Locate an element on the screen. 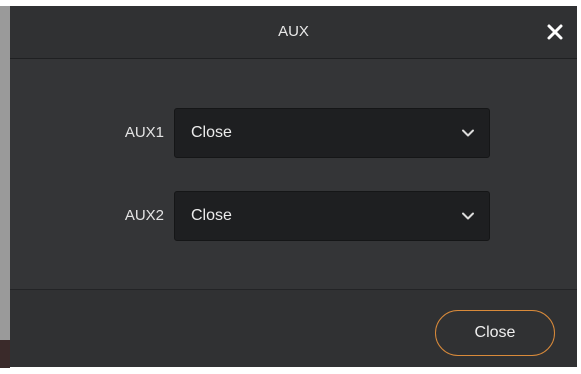  aux1-select-value: Close is located at coordinates (211, 132).